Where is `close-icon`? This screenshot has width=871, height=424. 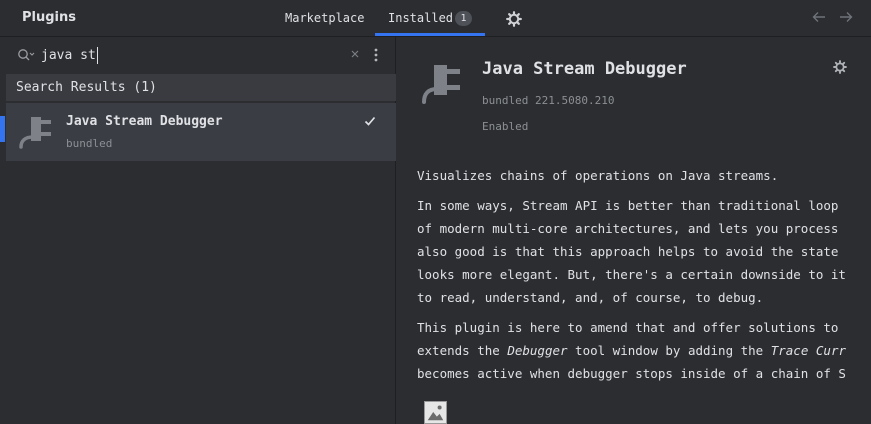 close-icon is located at coordinates (355, 54).